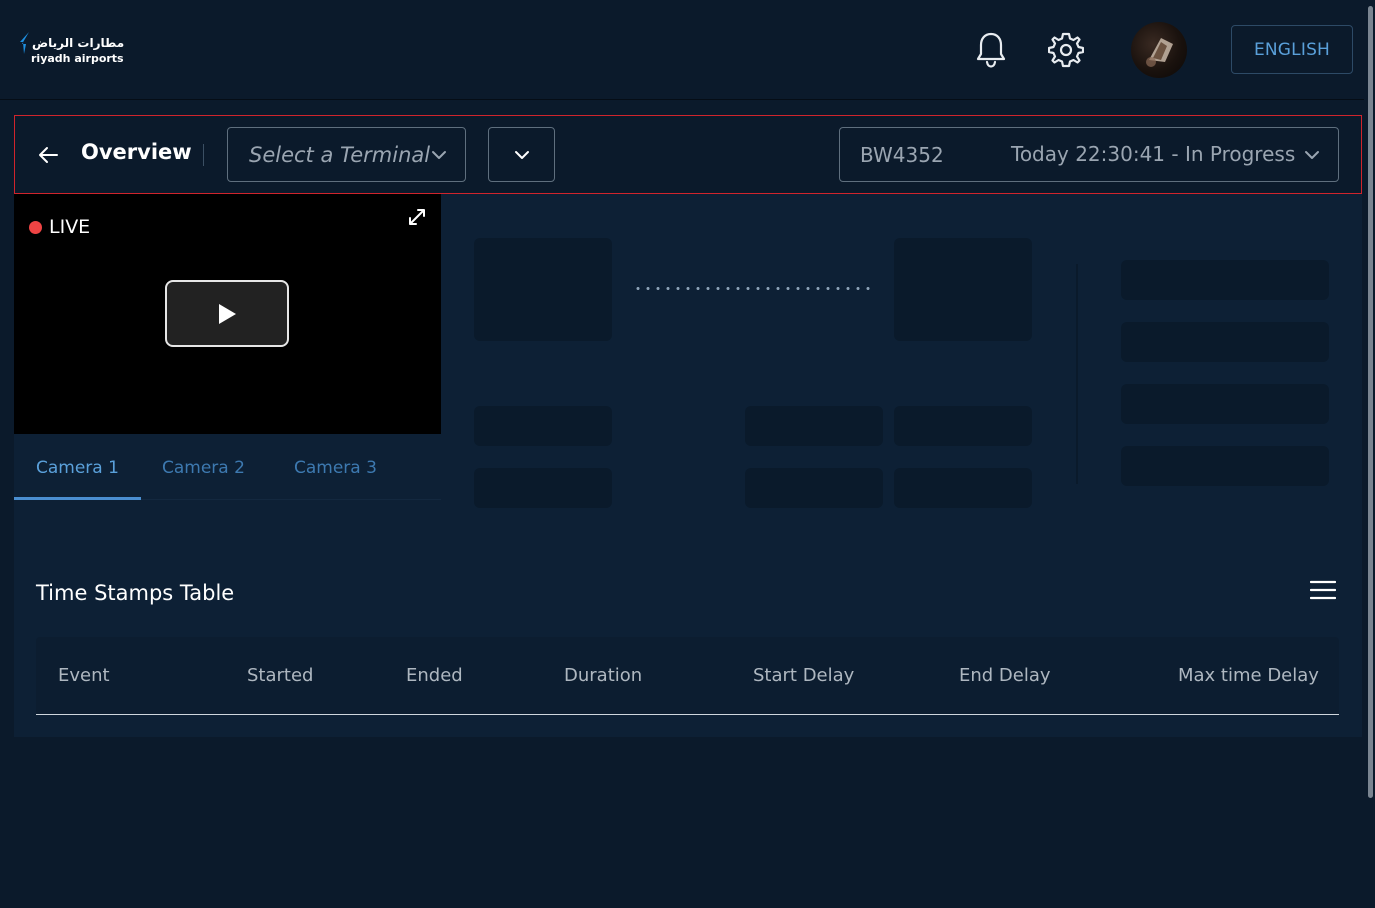 The image size is (1375, 908). I want to click on language-switch-button: ENGLISH, so click(1292, 49).